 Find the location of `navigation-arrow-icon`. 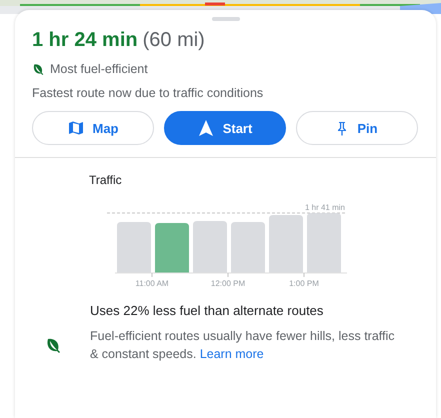

navigation-arrow-icon is located at coordinates (206, 128).